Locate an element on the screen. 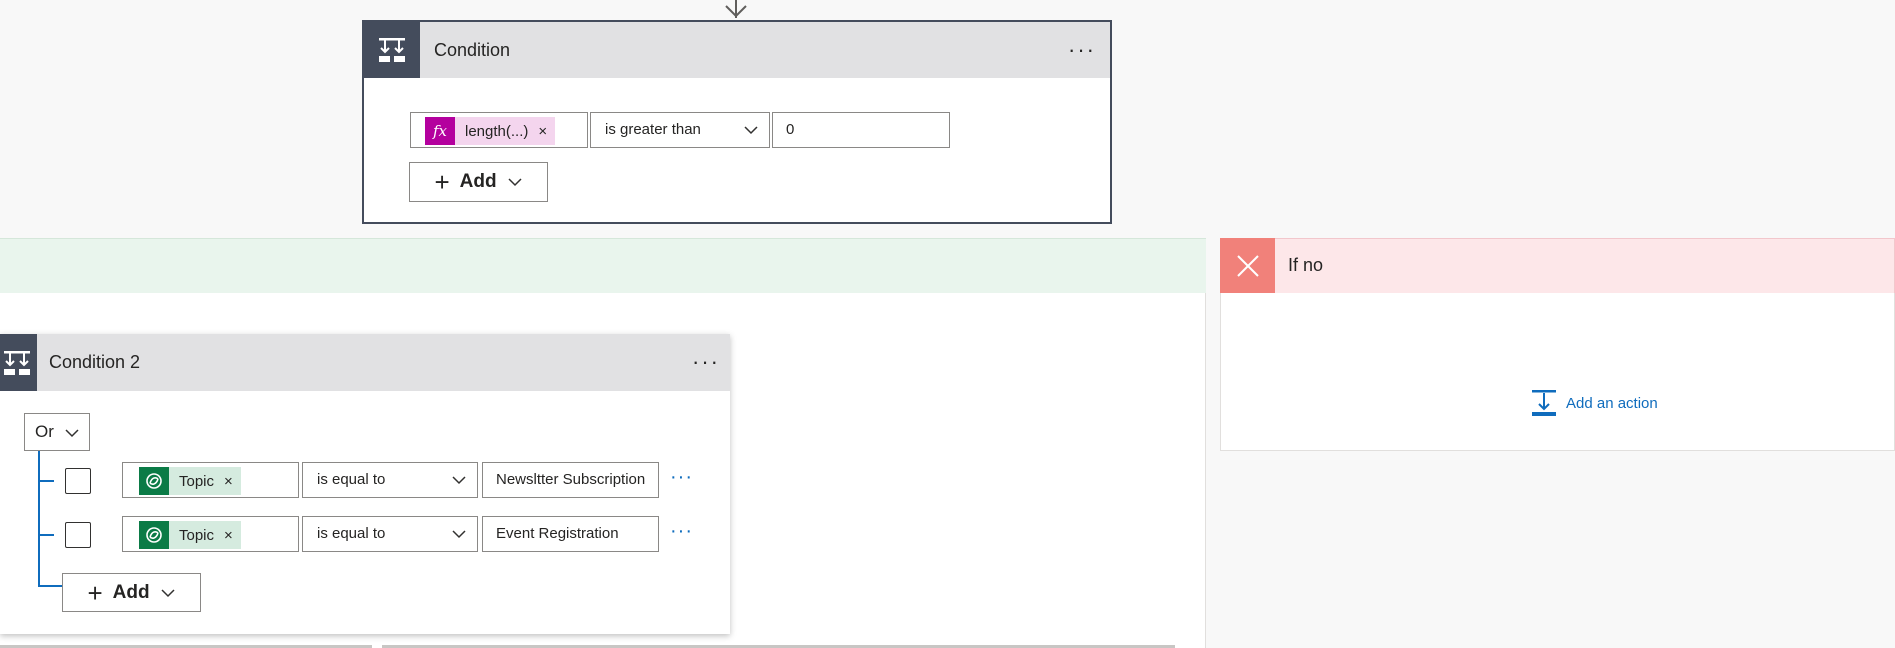  operator-select-value: is greater than is located at coordinates (653, 129).